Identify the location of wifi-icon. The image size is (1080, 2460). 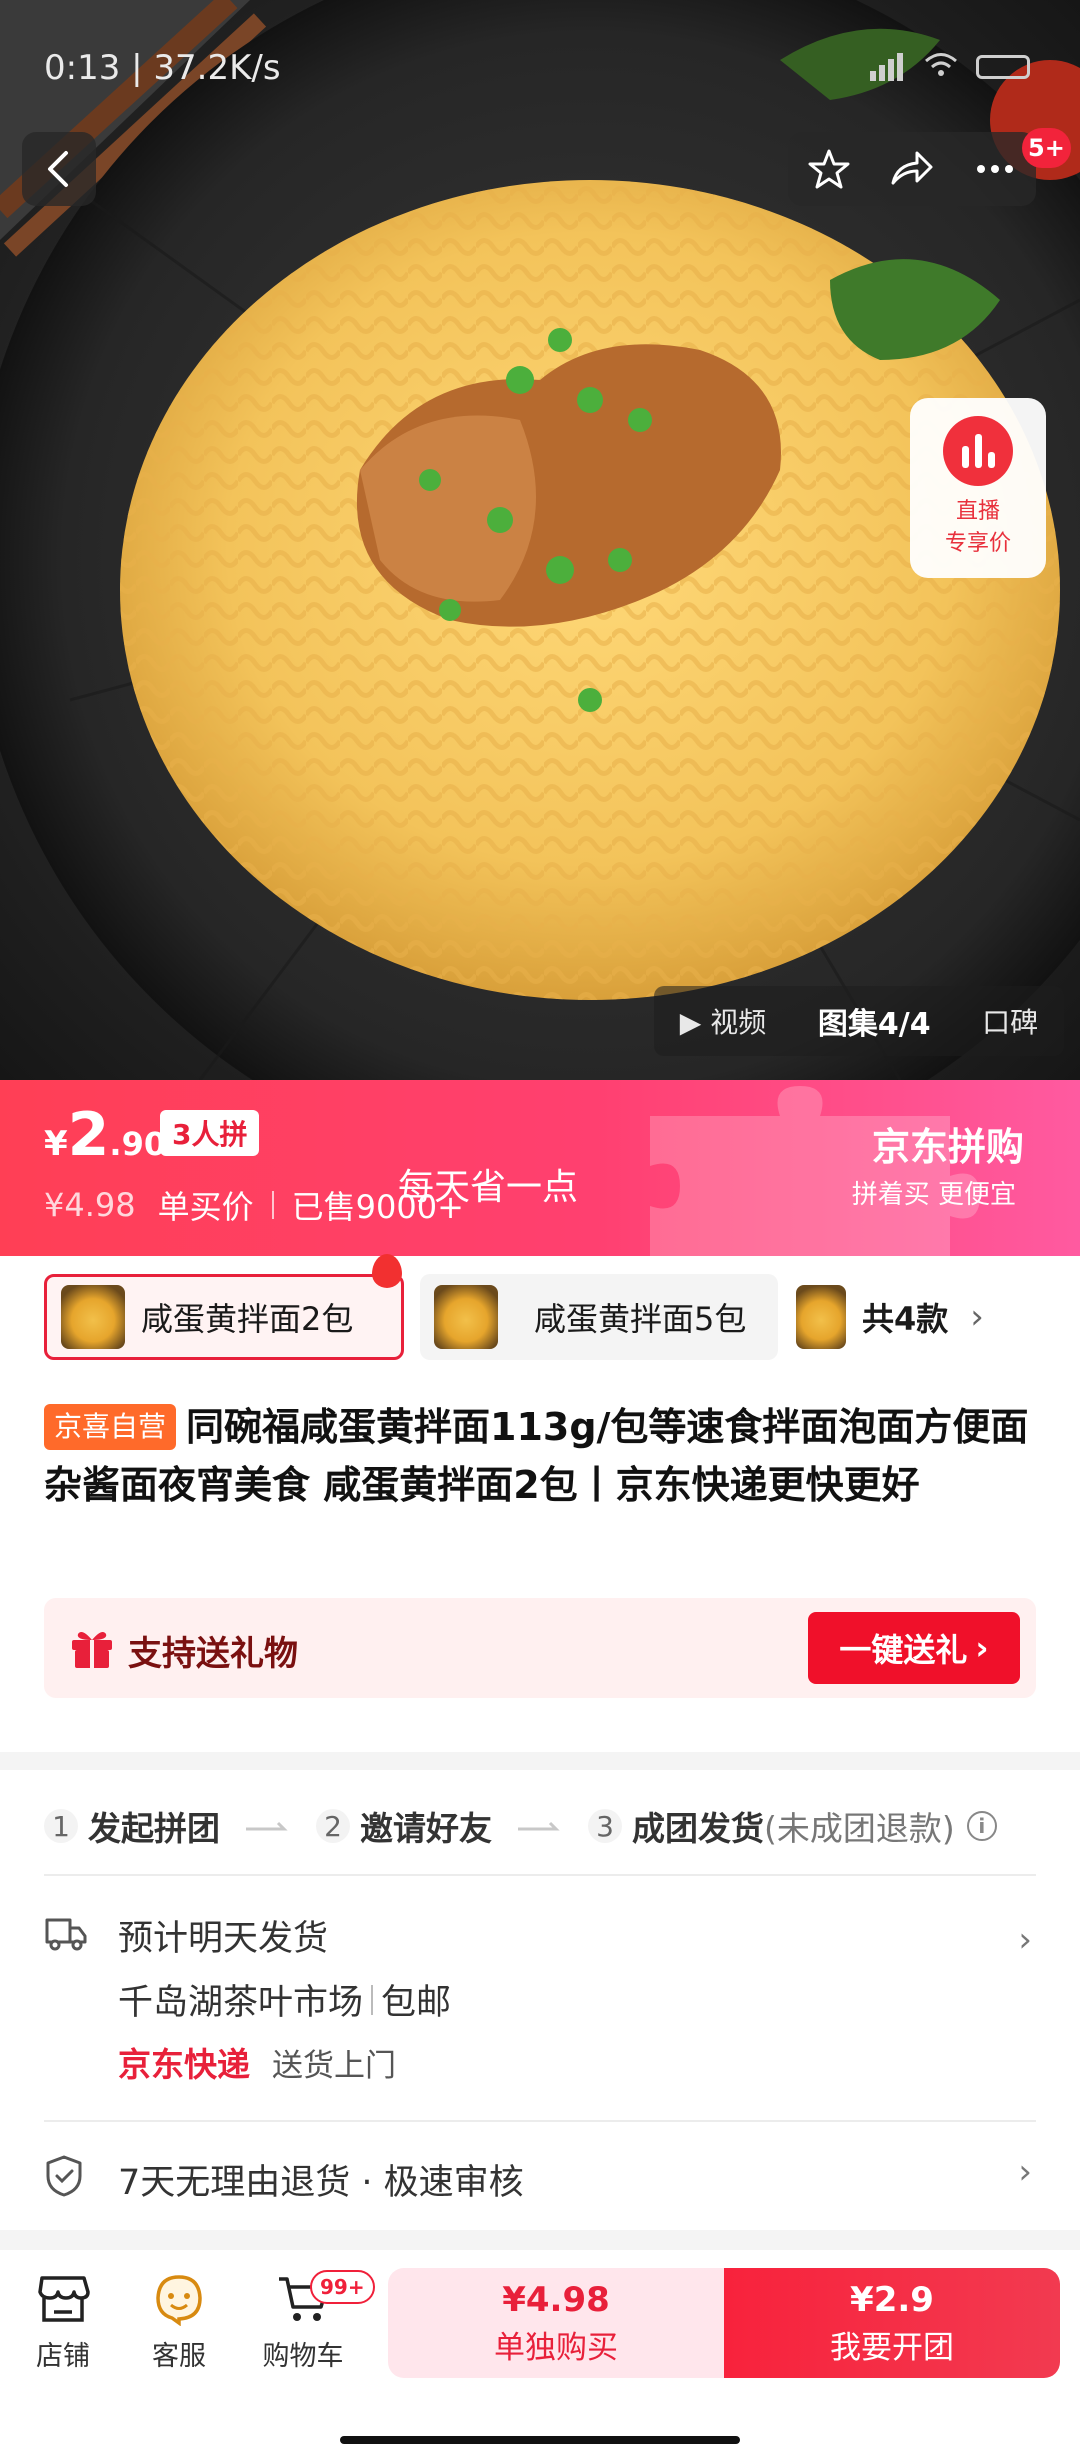
(941, 67).